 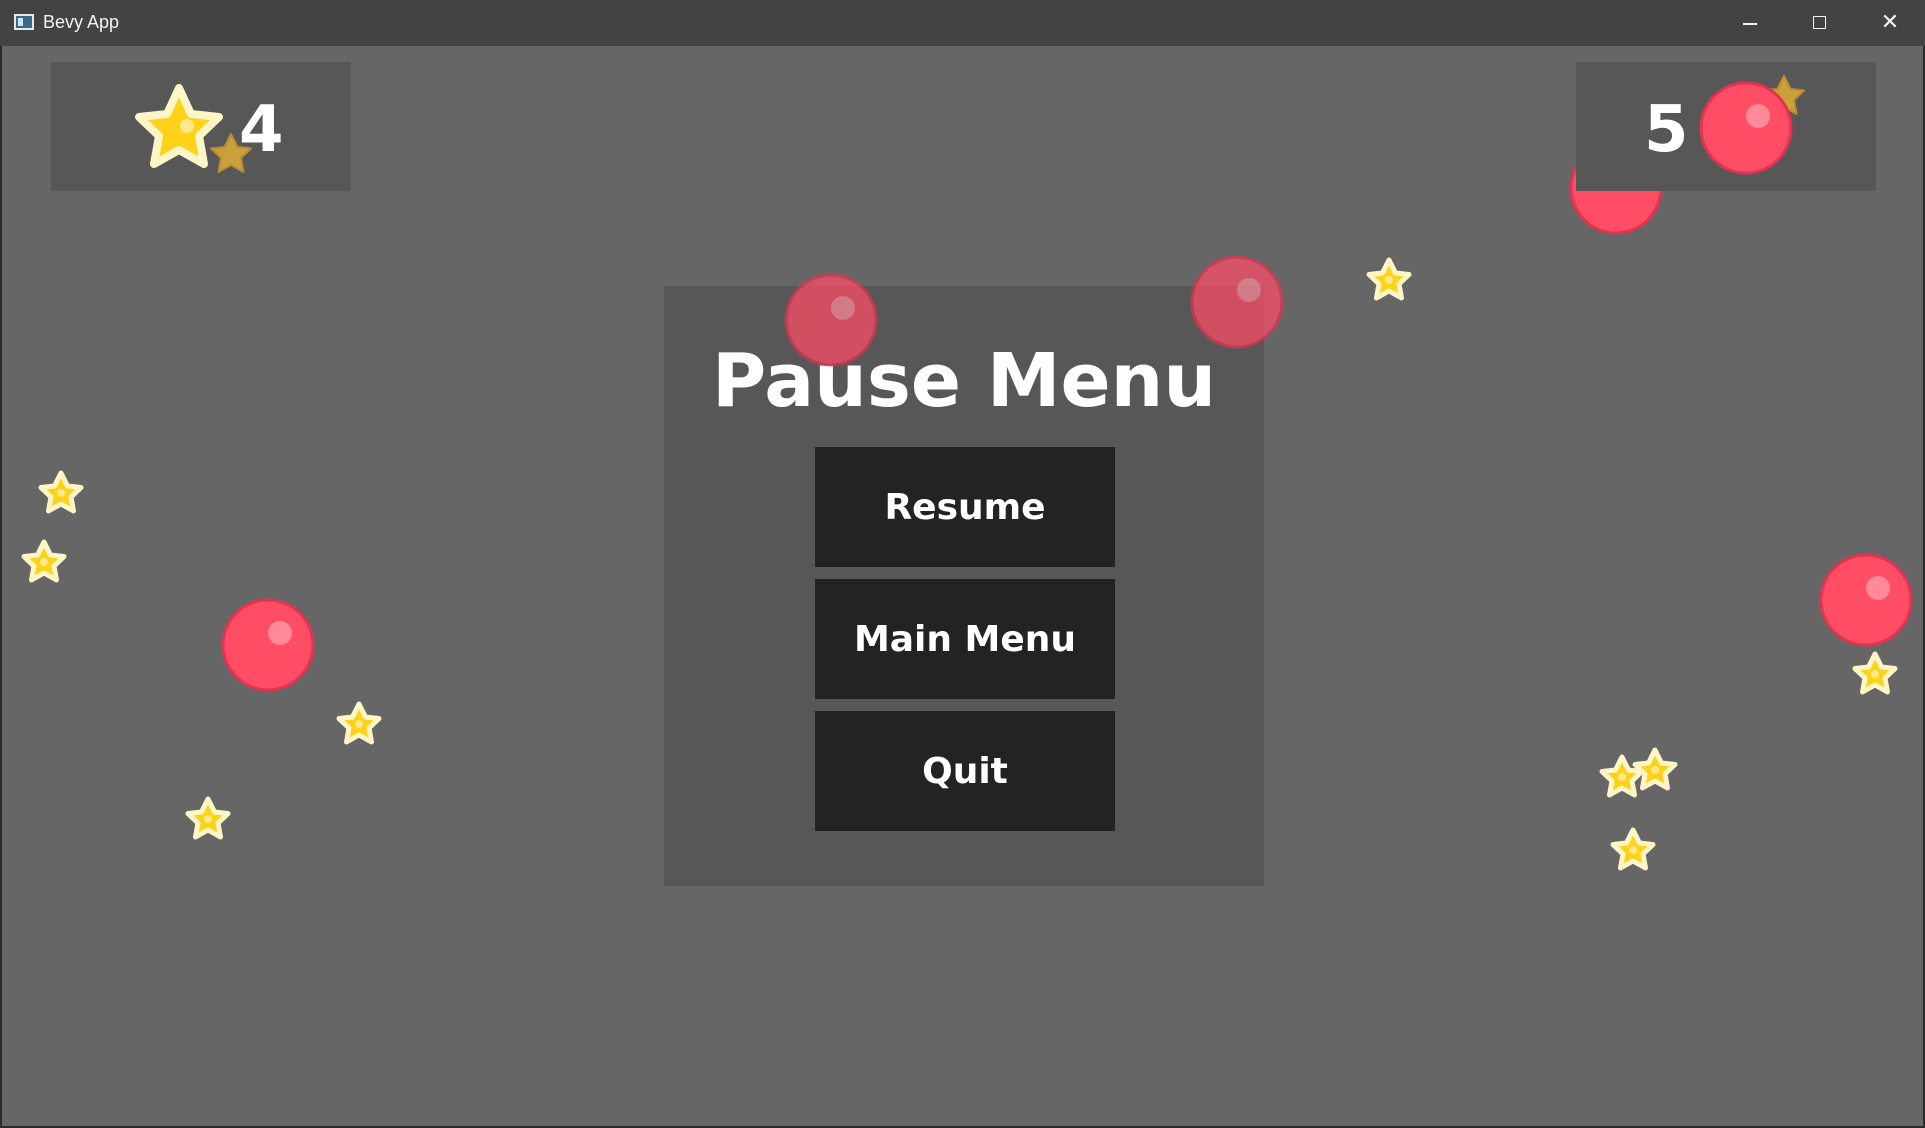 I want to click on window-title: Bevy App, so click(x=81, y=22).